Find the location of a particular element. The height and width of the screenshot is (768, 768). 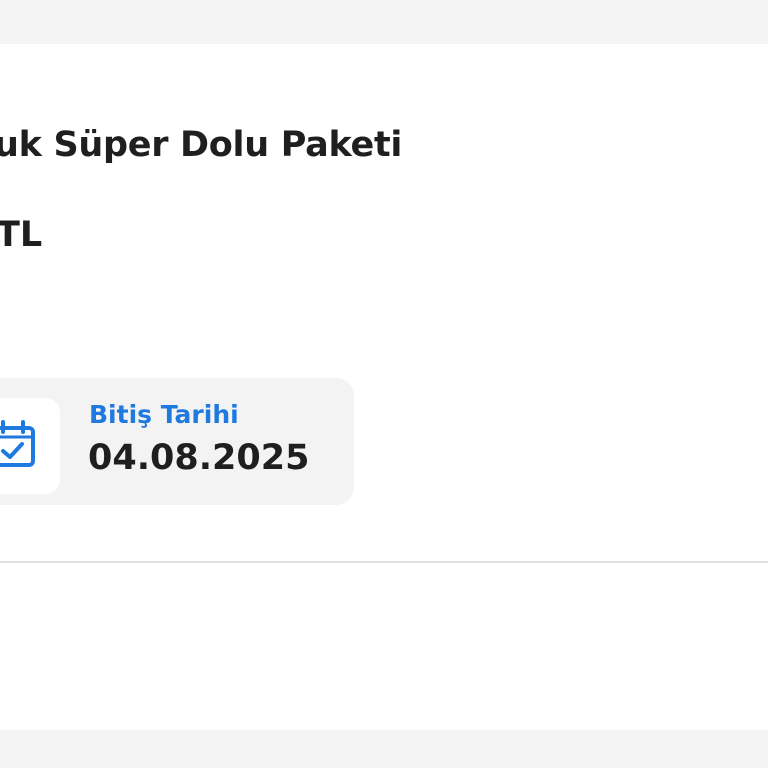

section-divider is located at coordinates (384, 562).